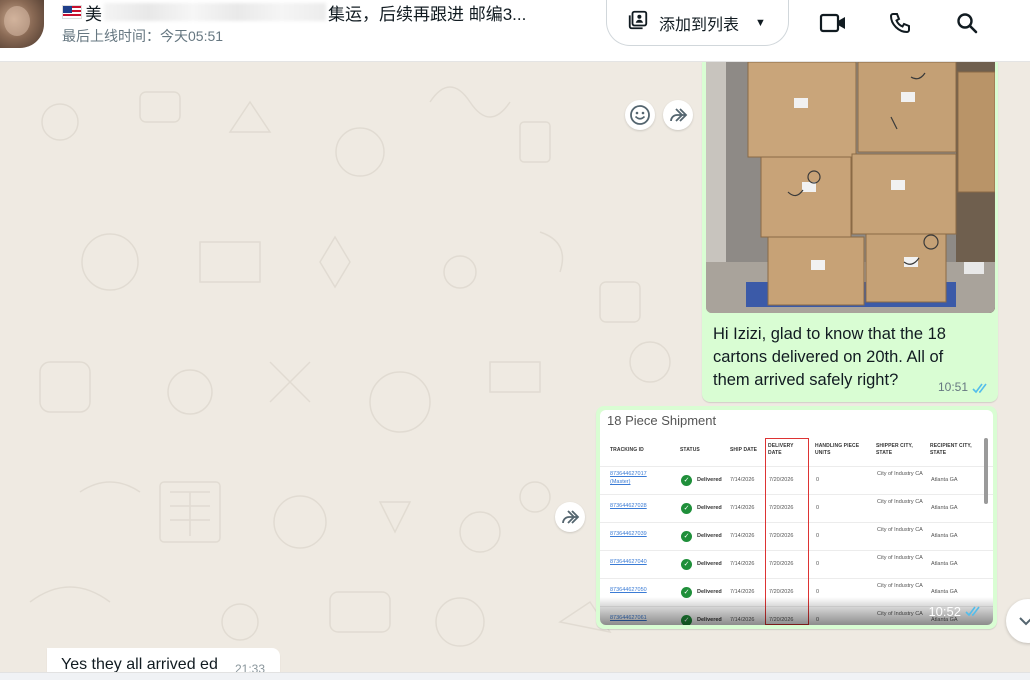 The image size is (1030, 680). Describe the element at coordinates (628, 534) in the screenshot. I see `tracking-id-link: 873644627039` at that location.